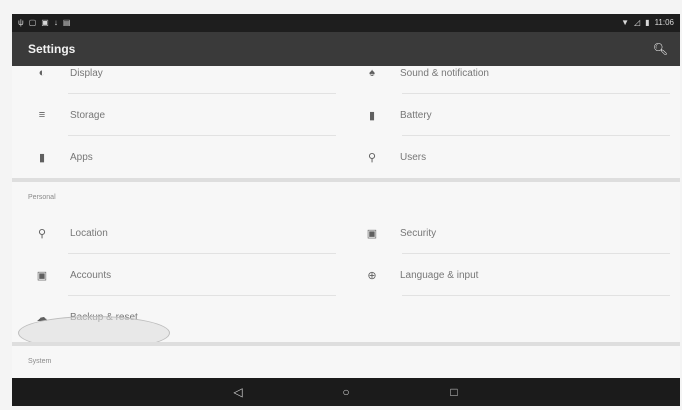  What do you see at coordinates (444, 73) in the screenshot?
I see `settings-item-label: Sound & notification` at bounding box center [444, 73].